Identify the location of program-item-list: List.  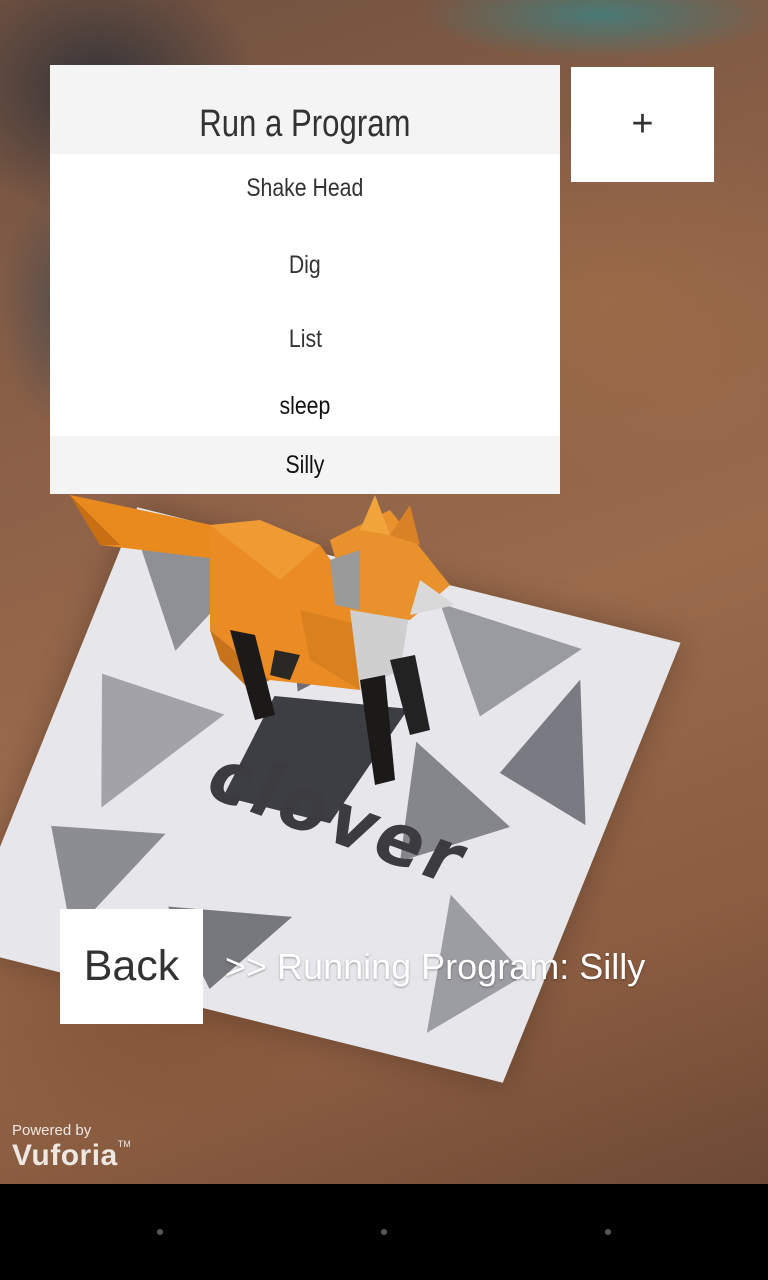
(305, 339).